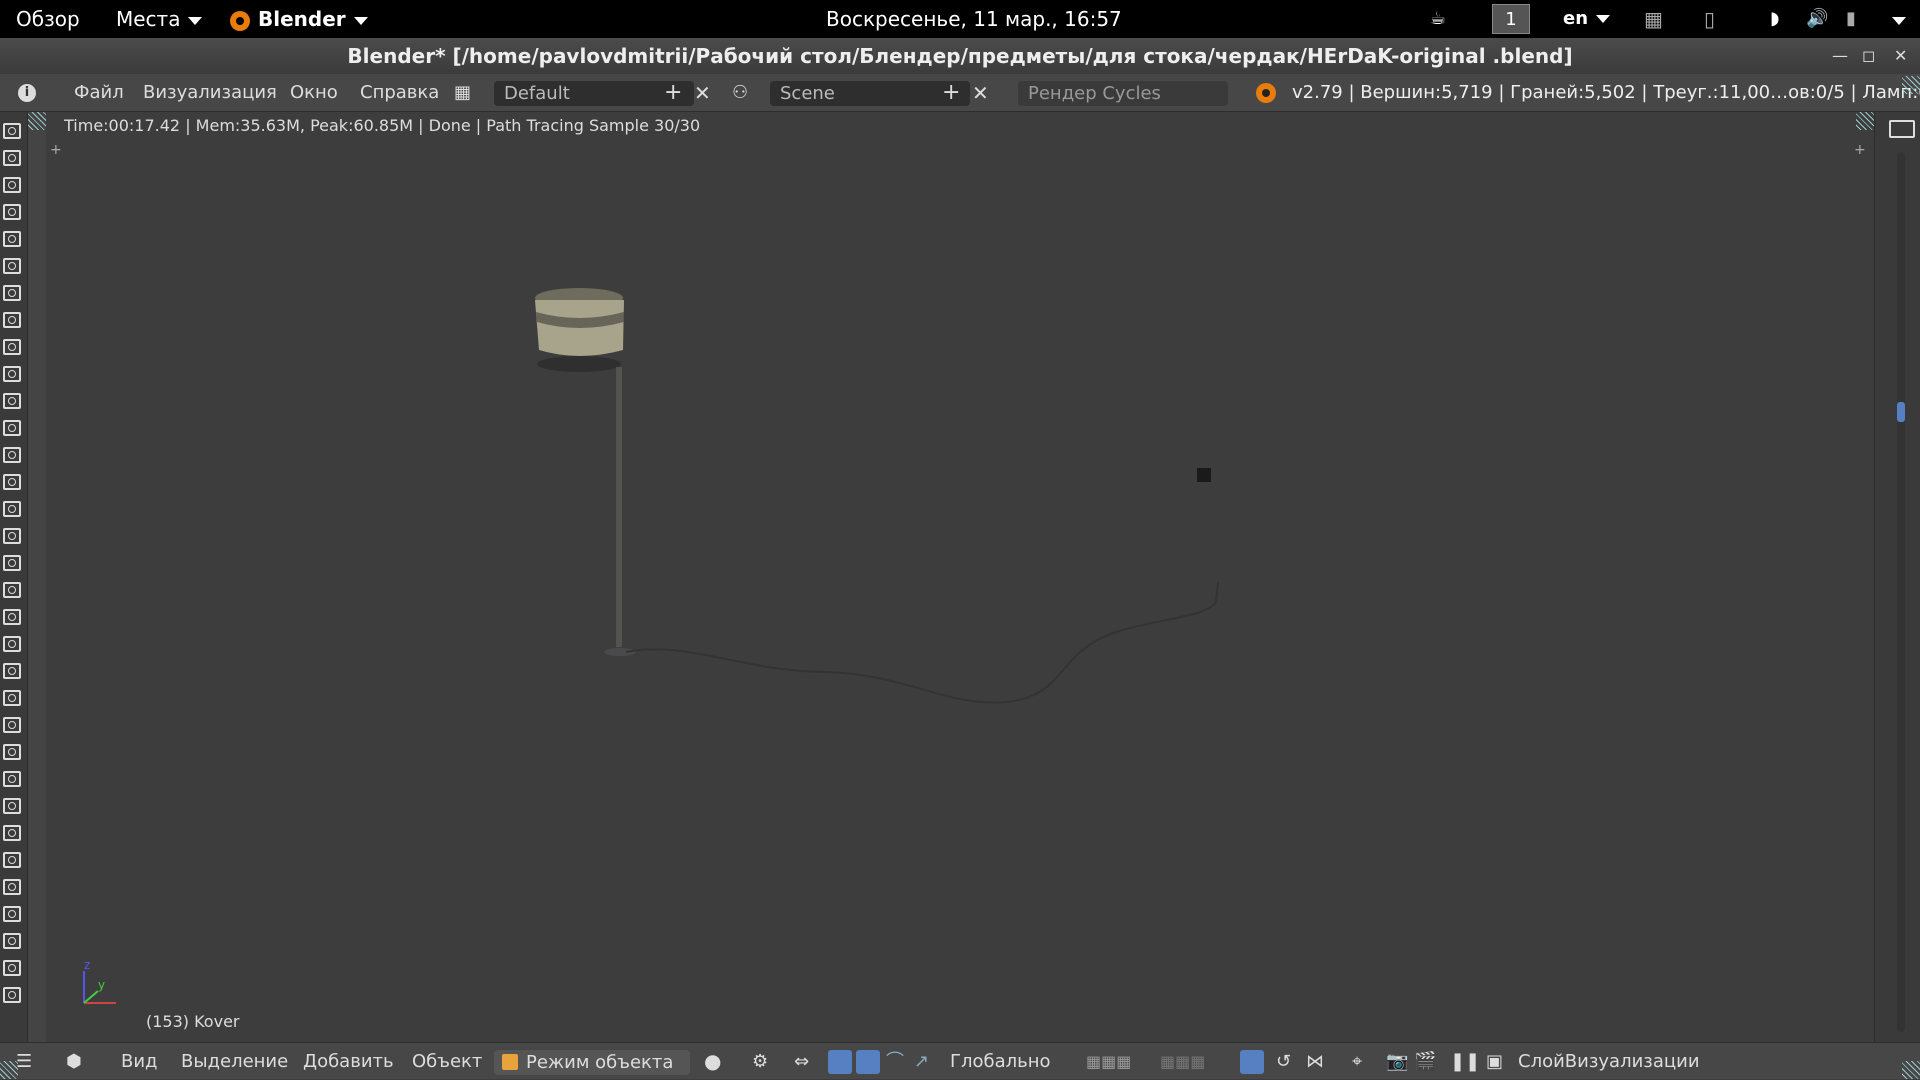  What do you see at coordinates (1653, 19) in the screenshot?
I see `keyboard-icon: ▦` at bounding box center [1653, 19].